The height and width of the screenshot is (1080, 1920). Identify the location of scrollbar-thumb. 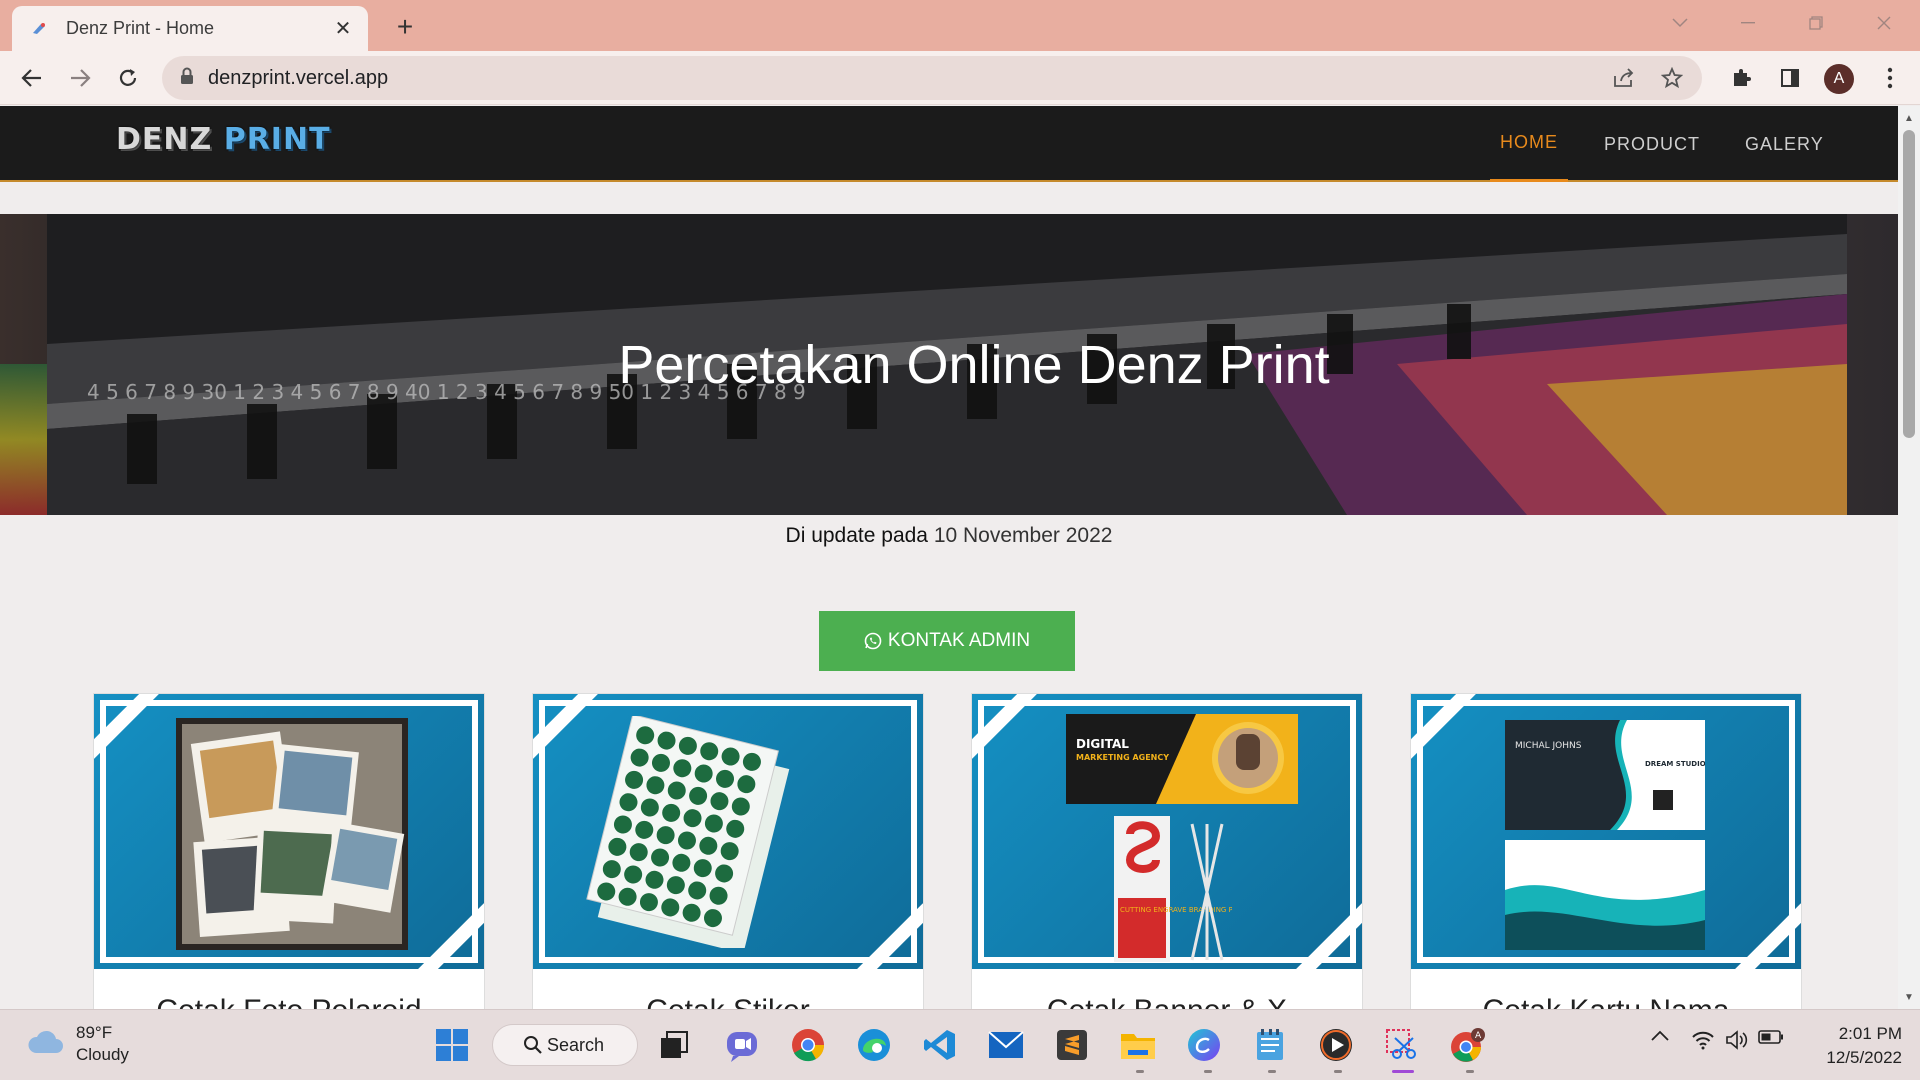
(1909, 284).